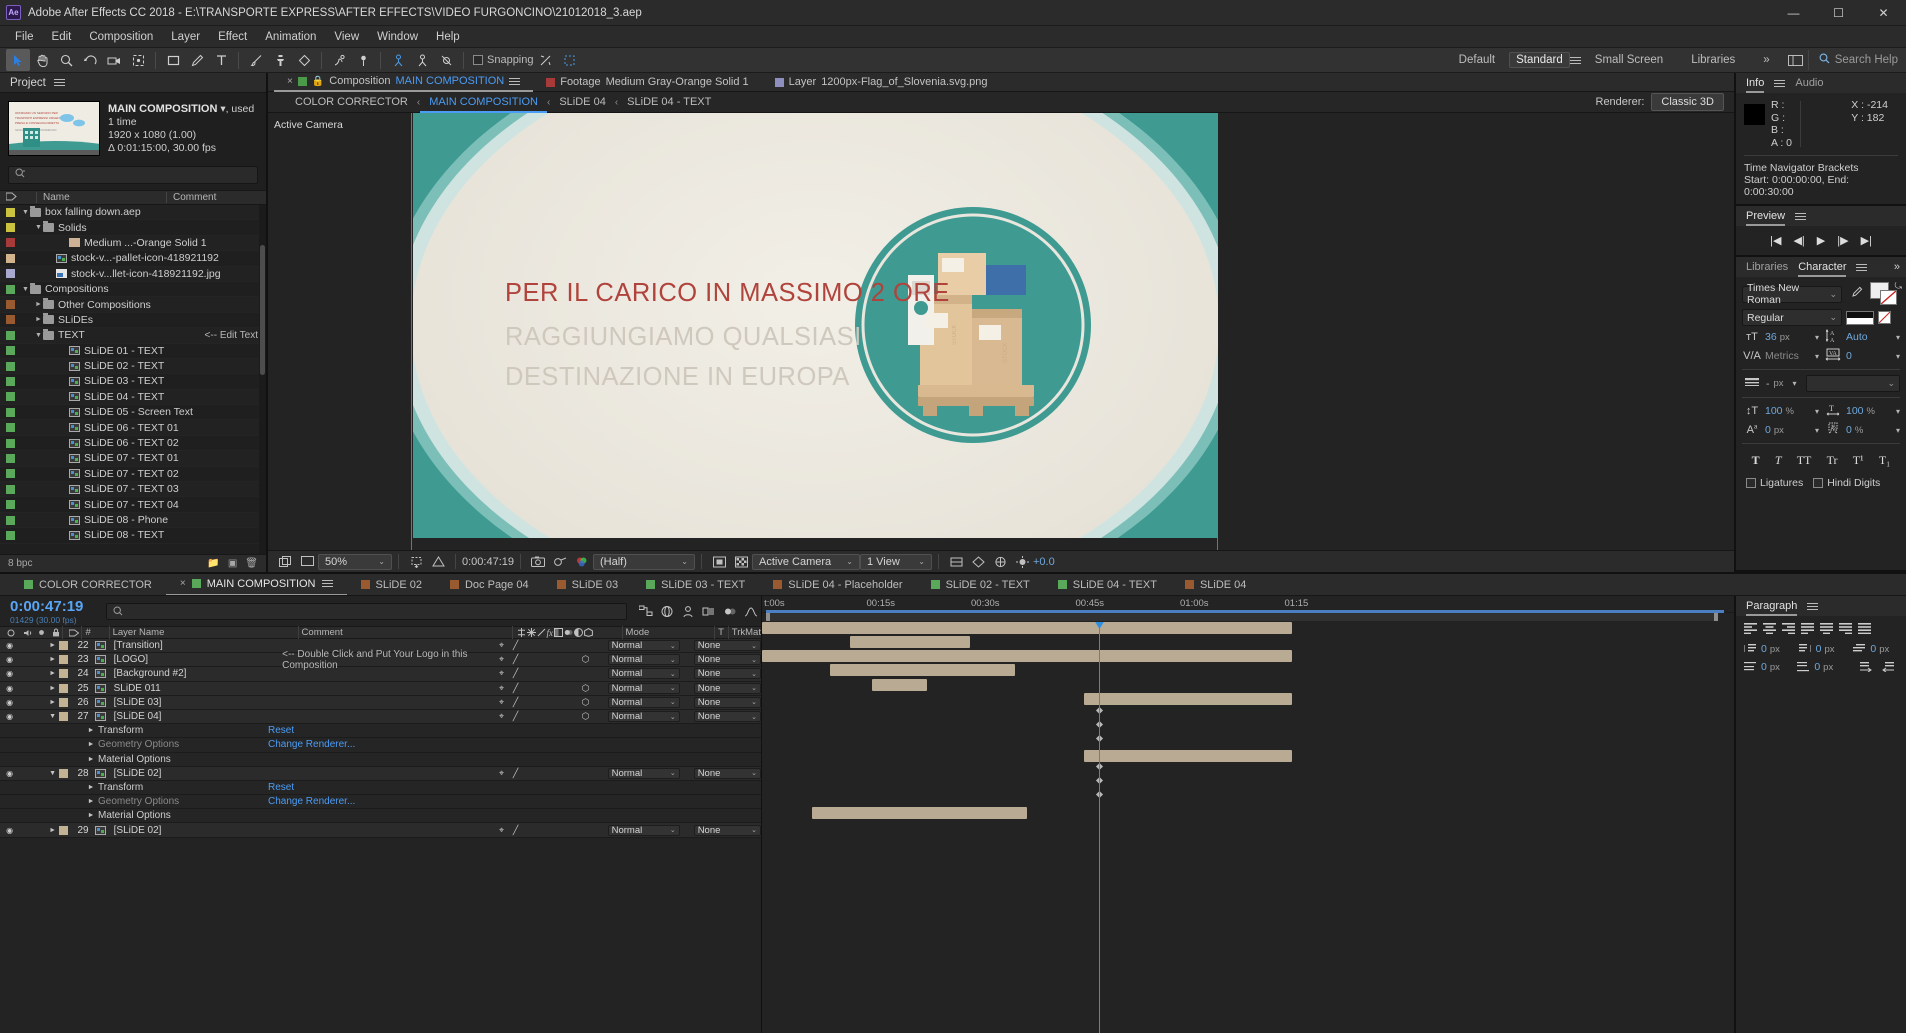  Describe the element at coordinates (1838, 13) in the screenshot. I see `maximize-button: ☐` at that location.